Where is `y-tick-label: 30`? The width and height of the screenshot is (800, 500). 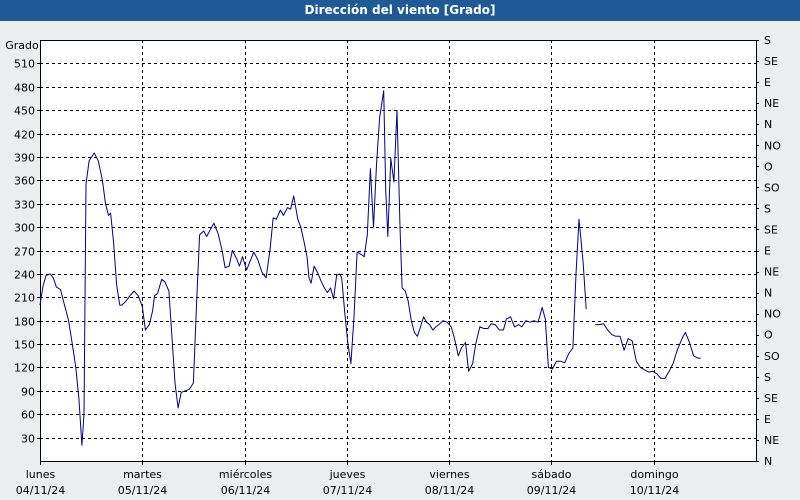
y-tick-label: 30 is located at coordinates (28, 439).